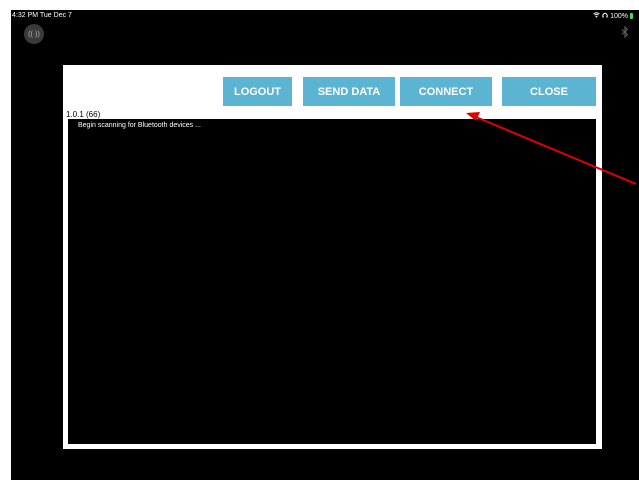  What do you see at coordinates (551, 148) in the screenshot?
I see `annotation-arrow` at bounding box center [551, 148].